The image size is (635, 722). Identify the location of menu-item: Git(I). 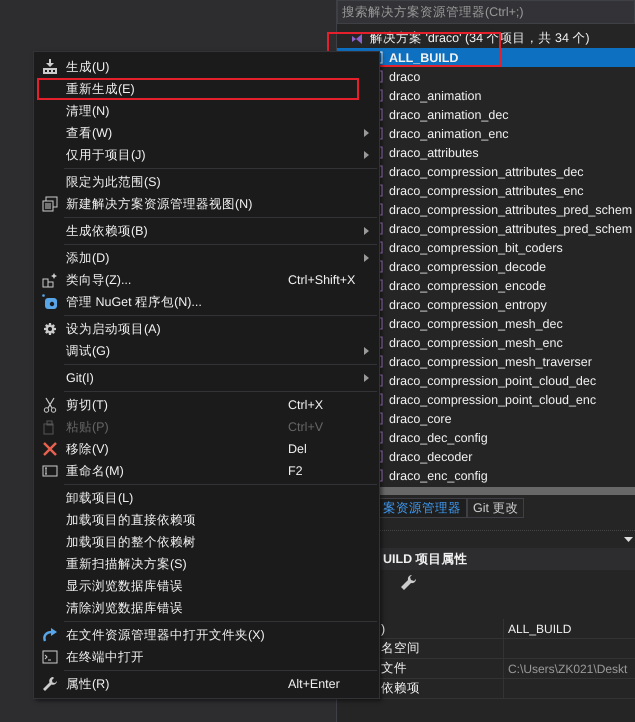
(206, 378).